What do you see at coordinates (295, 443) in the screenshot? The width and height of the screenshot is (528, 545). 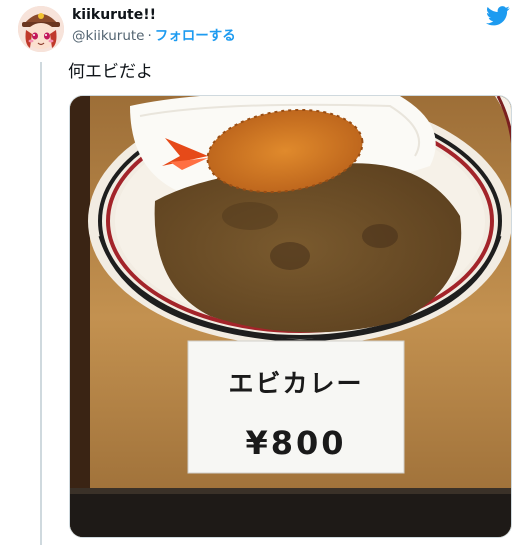 I see `sign-price: ¥800` at bounding box center [295, 443].